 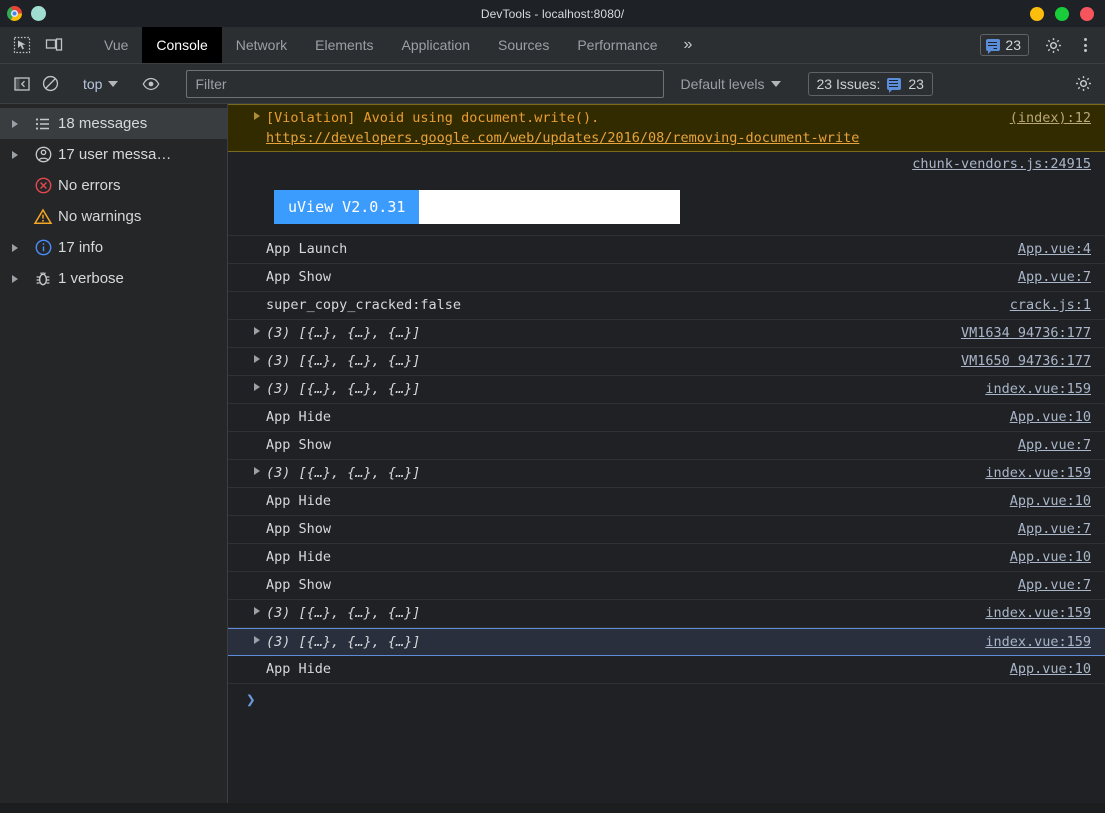 What do you see at coordinates (1001, 164) in the screenshot?
I see `source-link: chunk-vendors.js:24915` at bounding box center [1001, 164].